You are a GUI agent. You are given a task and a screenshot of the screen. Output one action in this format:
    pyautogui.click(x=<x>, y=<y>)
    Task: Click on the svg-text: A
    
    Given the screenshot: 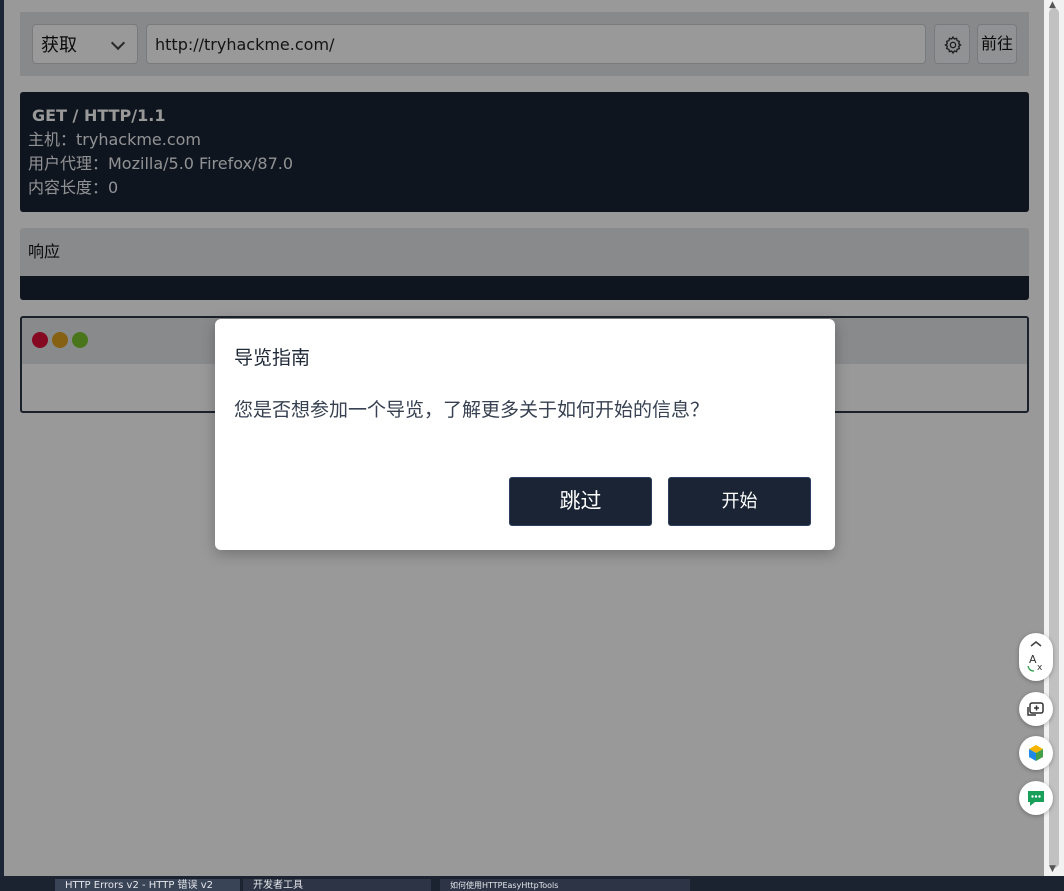 What is the action you would take?
    pyautogui.click(x=1033, y=659)
    